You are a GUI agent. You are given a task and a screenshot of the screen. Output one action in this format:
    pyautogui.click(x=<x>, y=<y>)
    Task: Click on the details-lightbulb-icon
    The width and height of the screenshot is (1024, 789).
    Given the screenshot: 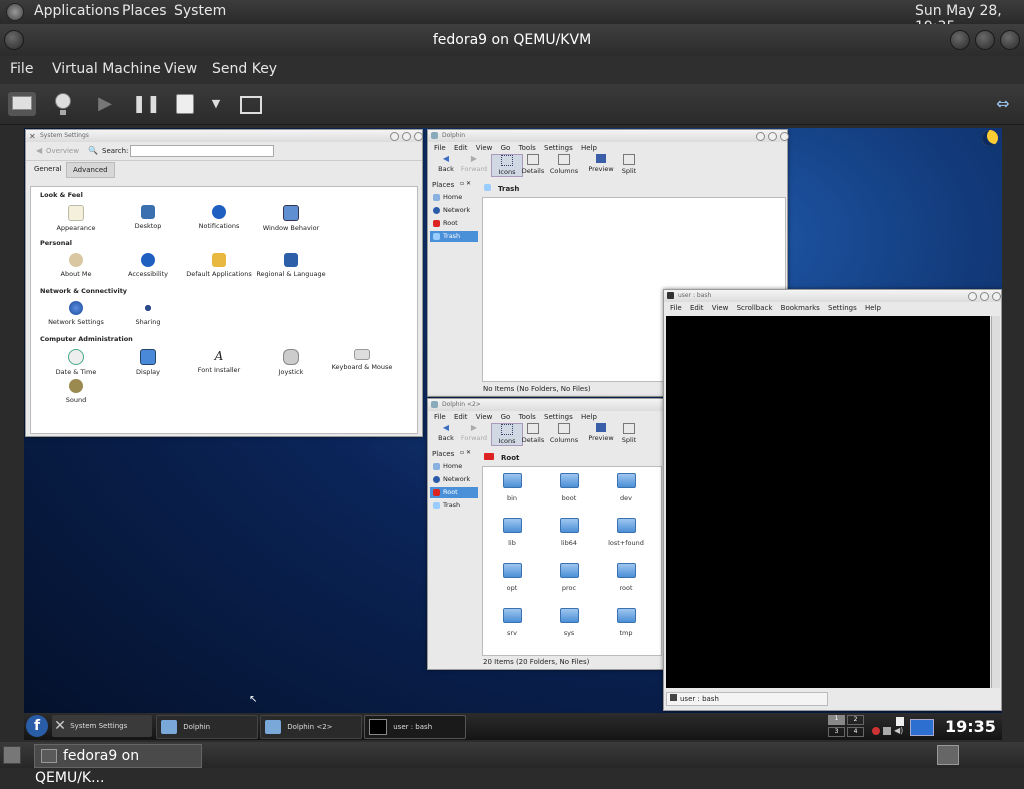 What is the action you would take?
    pyautogui.click(x=63, y=104)
    